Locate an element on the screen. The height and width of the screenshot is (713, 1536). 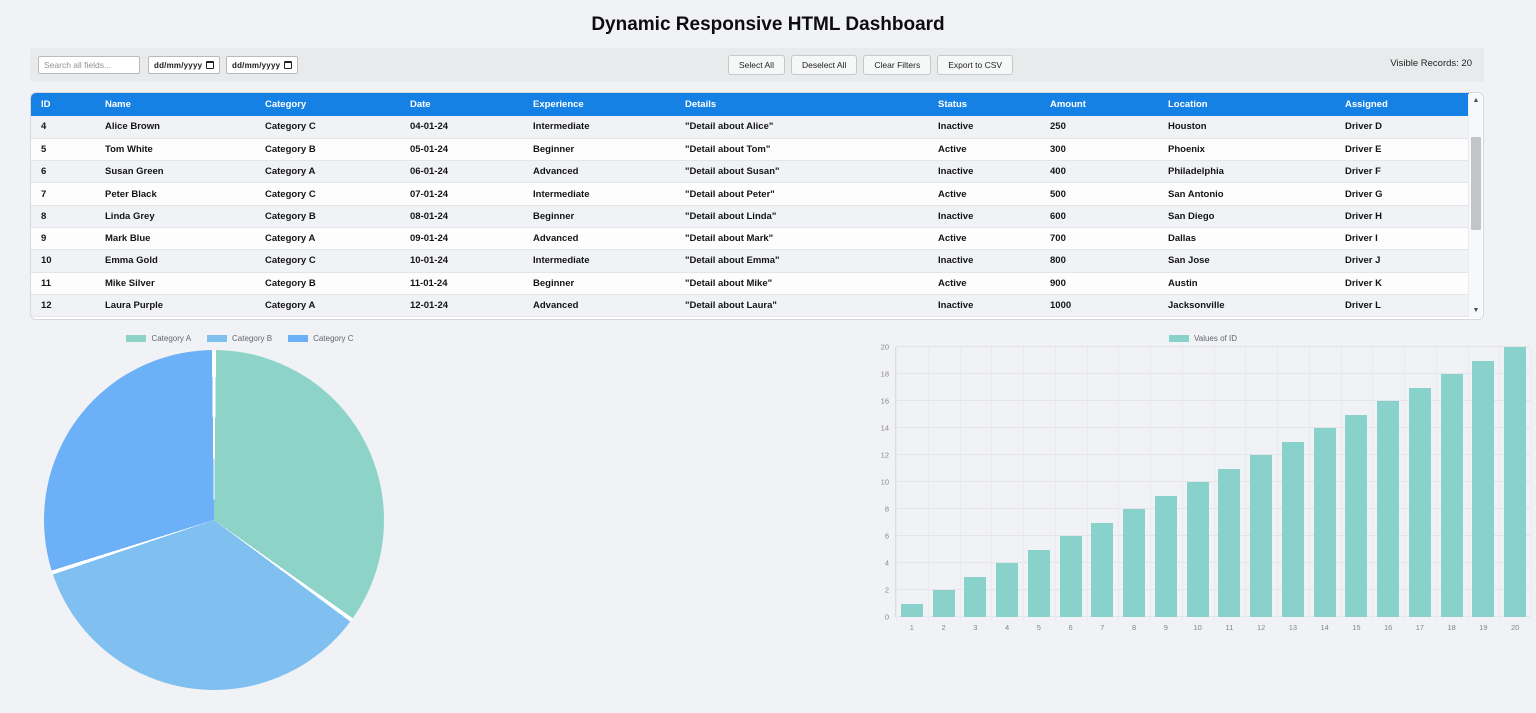
cell-name: Alice Brown is located at coordinates (175, 127).